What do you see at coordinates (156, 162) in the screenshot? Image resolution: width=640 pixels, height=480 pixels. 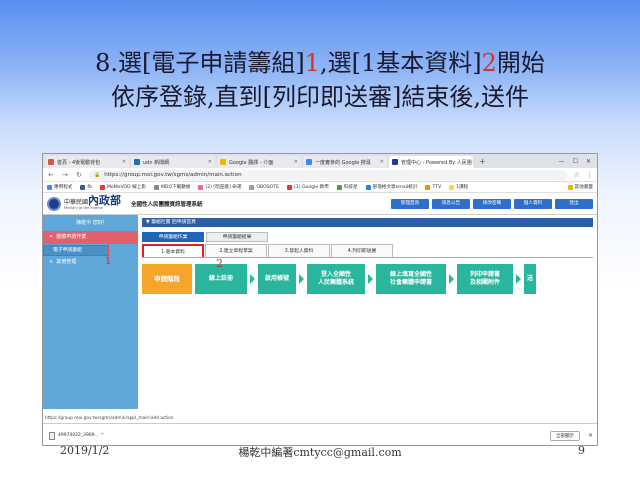 I see `tab-label: udn 新聞網` at bounding box center [156, 162].